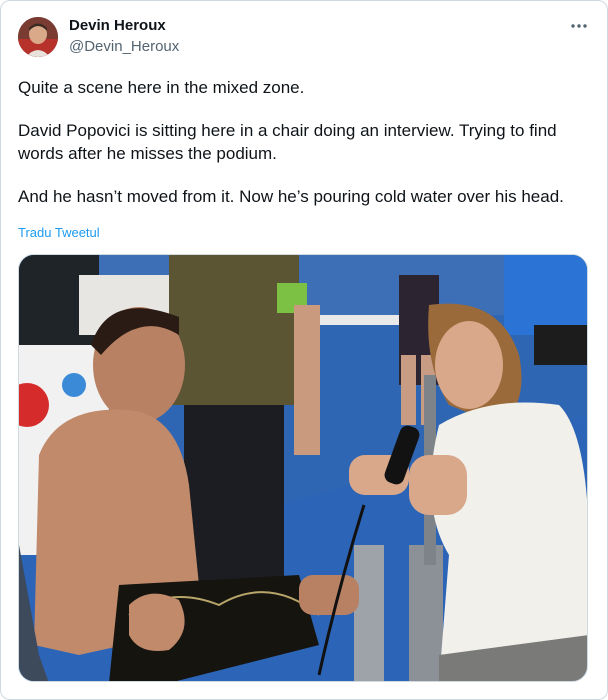 This screenshot has width=608, height=700. I want to click on author-handle: @Devin_Heroux, so click(124, 46).